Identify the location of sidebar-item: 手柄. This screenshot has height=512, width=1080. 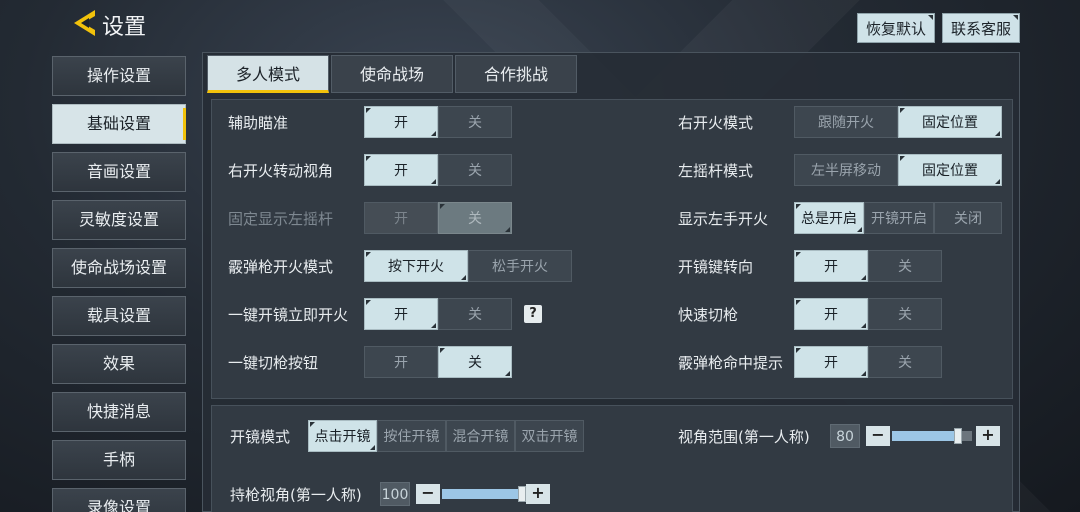
(119, 460).